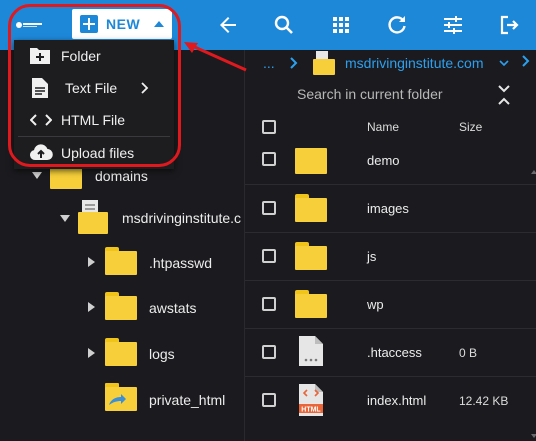 The height and width of the screenshot is (441, 536). Describe the element at coordinates (397, 25) in the screenshot. I see `refresh-icon` at that location.